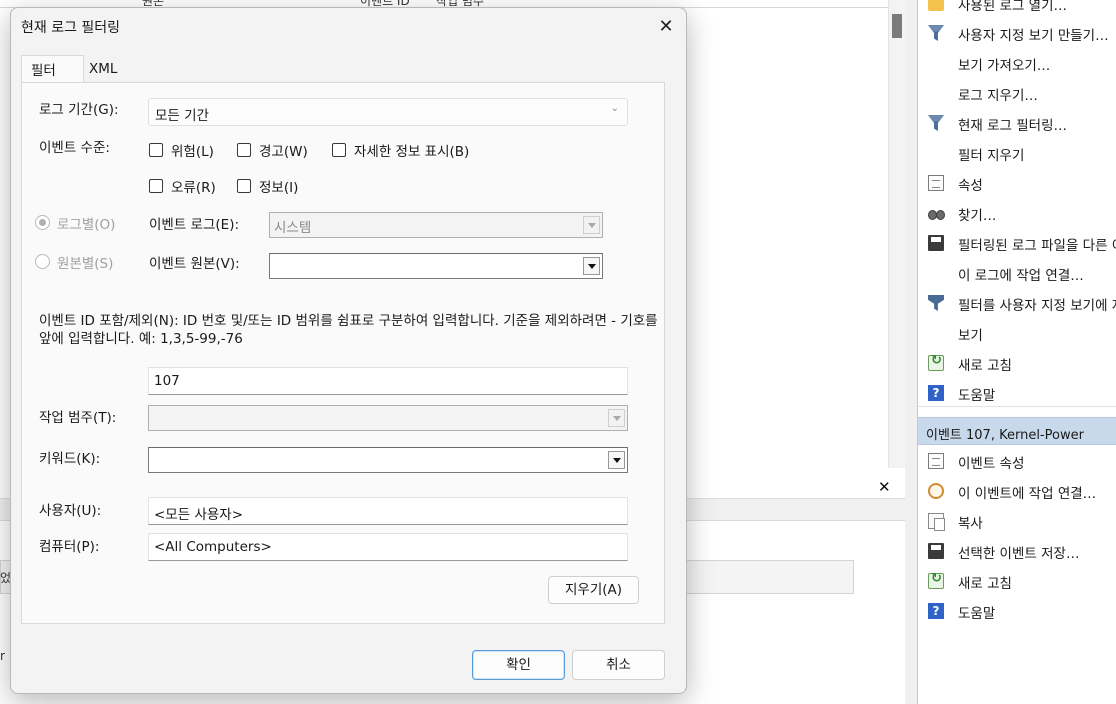 The image size is (1116, 704). I want to click on task-category-select, so click(388, 418).